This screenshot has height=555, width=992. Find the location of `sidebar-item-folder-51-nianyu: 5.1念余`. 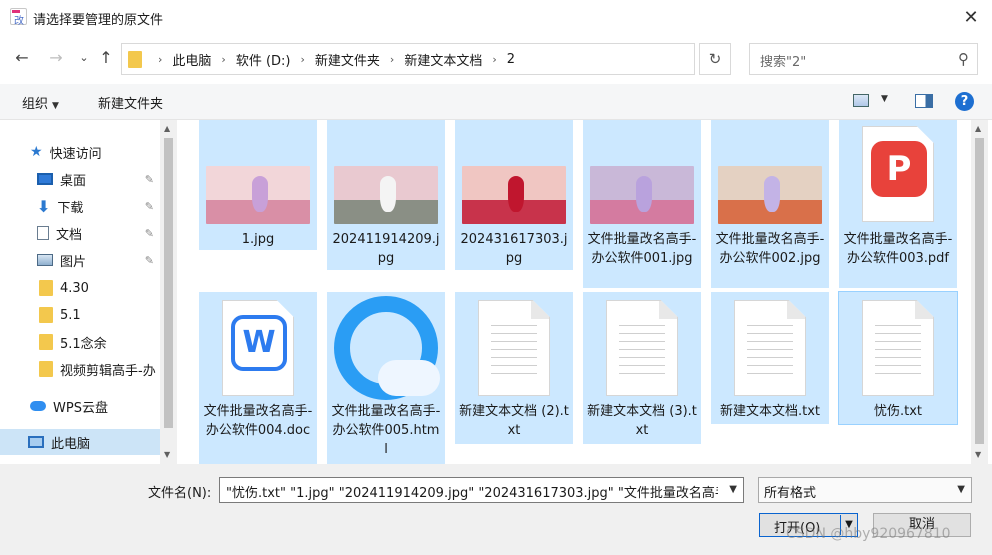

sidebar-item-folder-51-nianyu: 5.1念余 is located at coordinates (80, 342).